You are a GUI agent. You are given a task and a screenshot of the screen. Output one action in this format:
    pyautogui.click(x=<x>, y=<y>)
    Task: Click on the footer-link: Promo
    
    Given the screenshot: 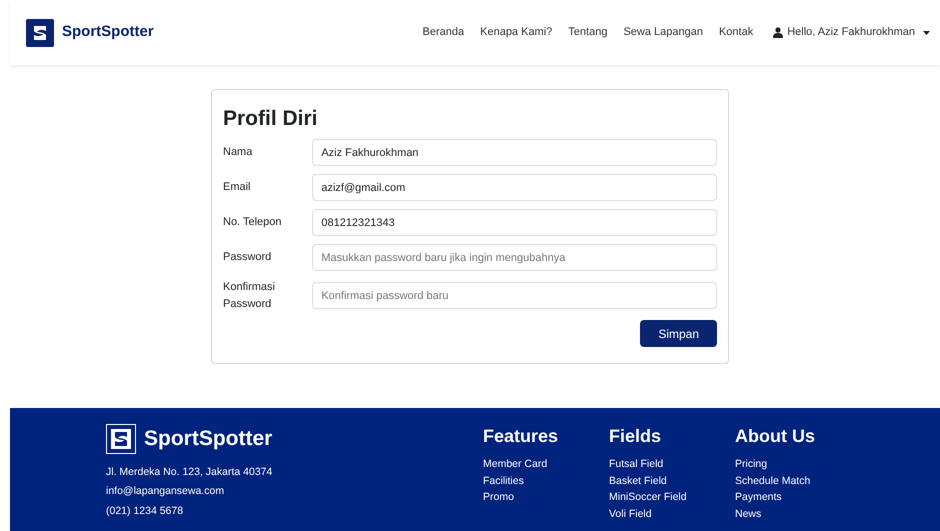 What is the action you would take?
    pyautogui.click(x=498, y=497)
    